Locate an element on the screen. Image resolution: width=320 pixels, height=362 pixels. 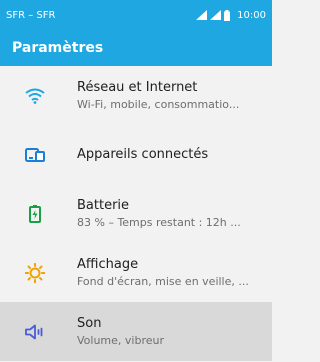
settings-item-sound: Son Volume, vibreur is located at coordinates (136, 331).